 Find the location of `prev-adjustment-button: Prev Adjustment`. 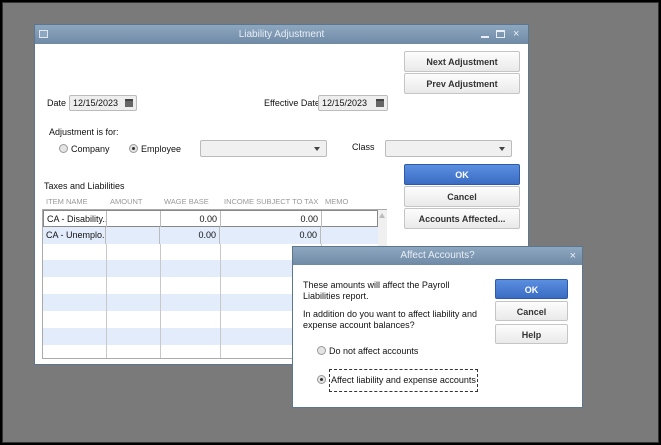

prev-adjustment-button: Prev Adjustment is located at coordinates (462, 83).